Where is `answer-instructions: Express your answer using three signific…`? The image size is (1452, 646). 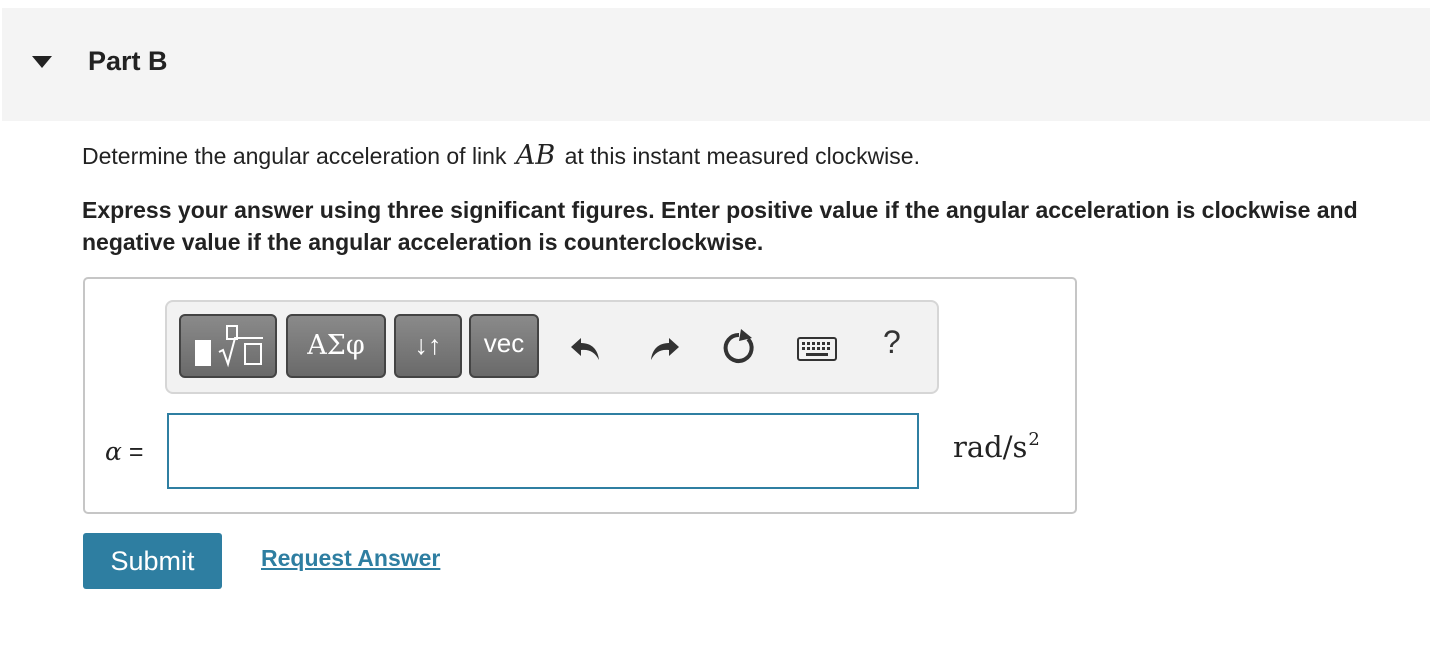
answer-instructions: Express your answer using three signific… is located at coordinates (720, 226).